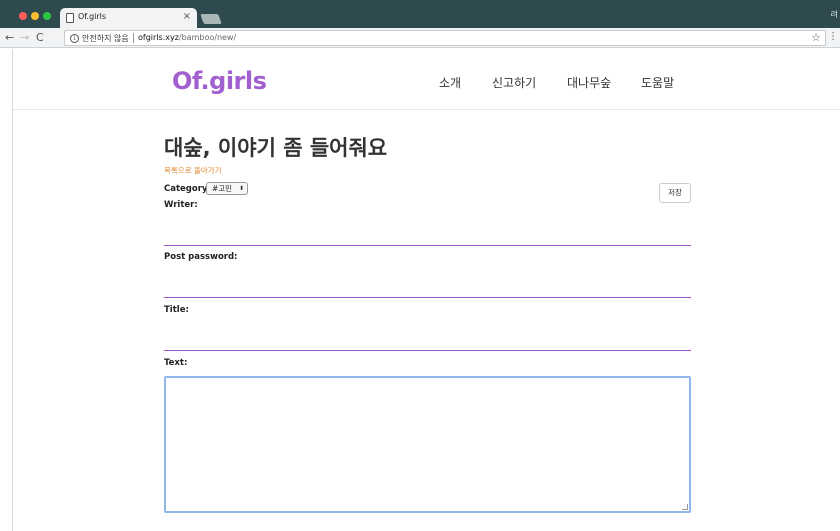 Image resolution: width=840 pixels, height=531 pixels. I want to click on writer-input, so click(427, 236).